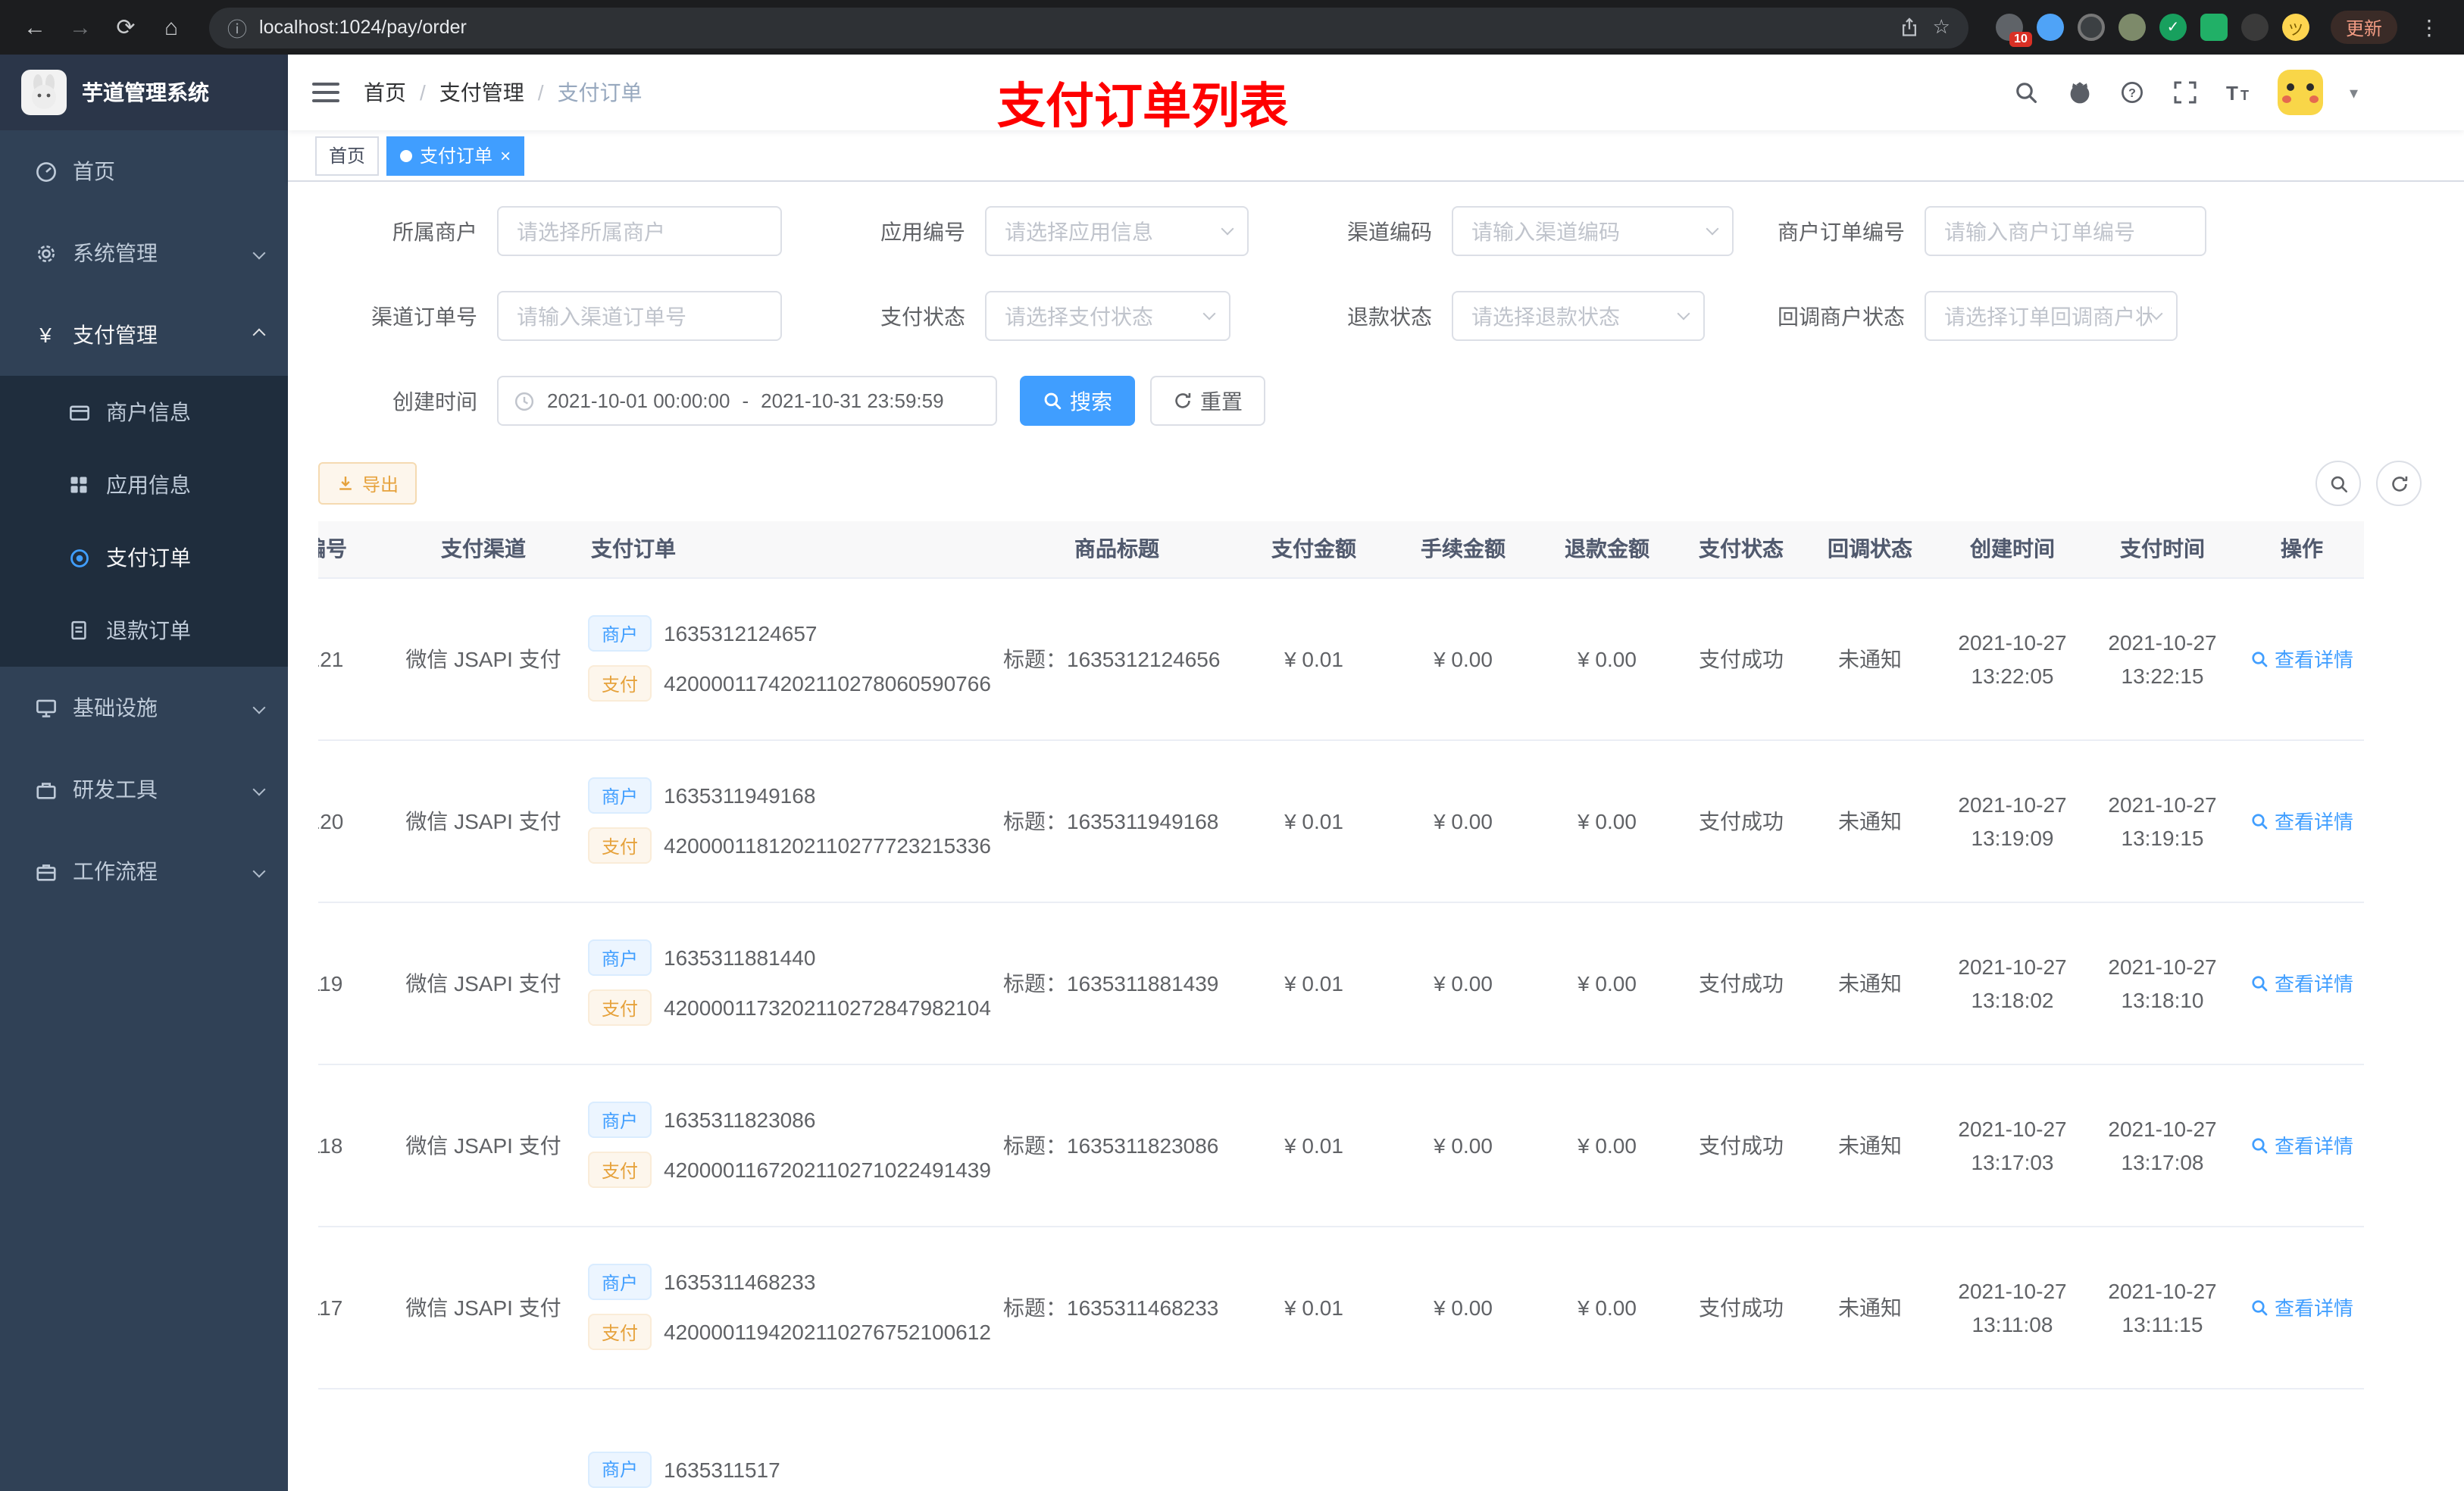 The image size is (2464, 1491). What do you see at coordinates (144, 253) in the screenshot?
I see `sidebar-item-system: 系统管理` at bounding box center [144, 253].